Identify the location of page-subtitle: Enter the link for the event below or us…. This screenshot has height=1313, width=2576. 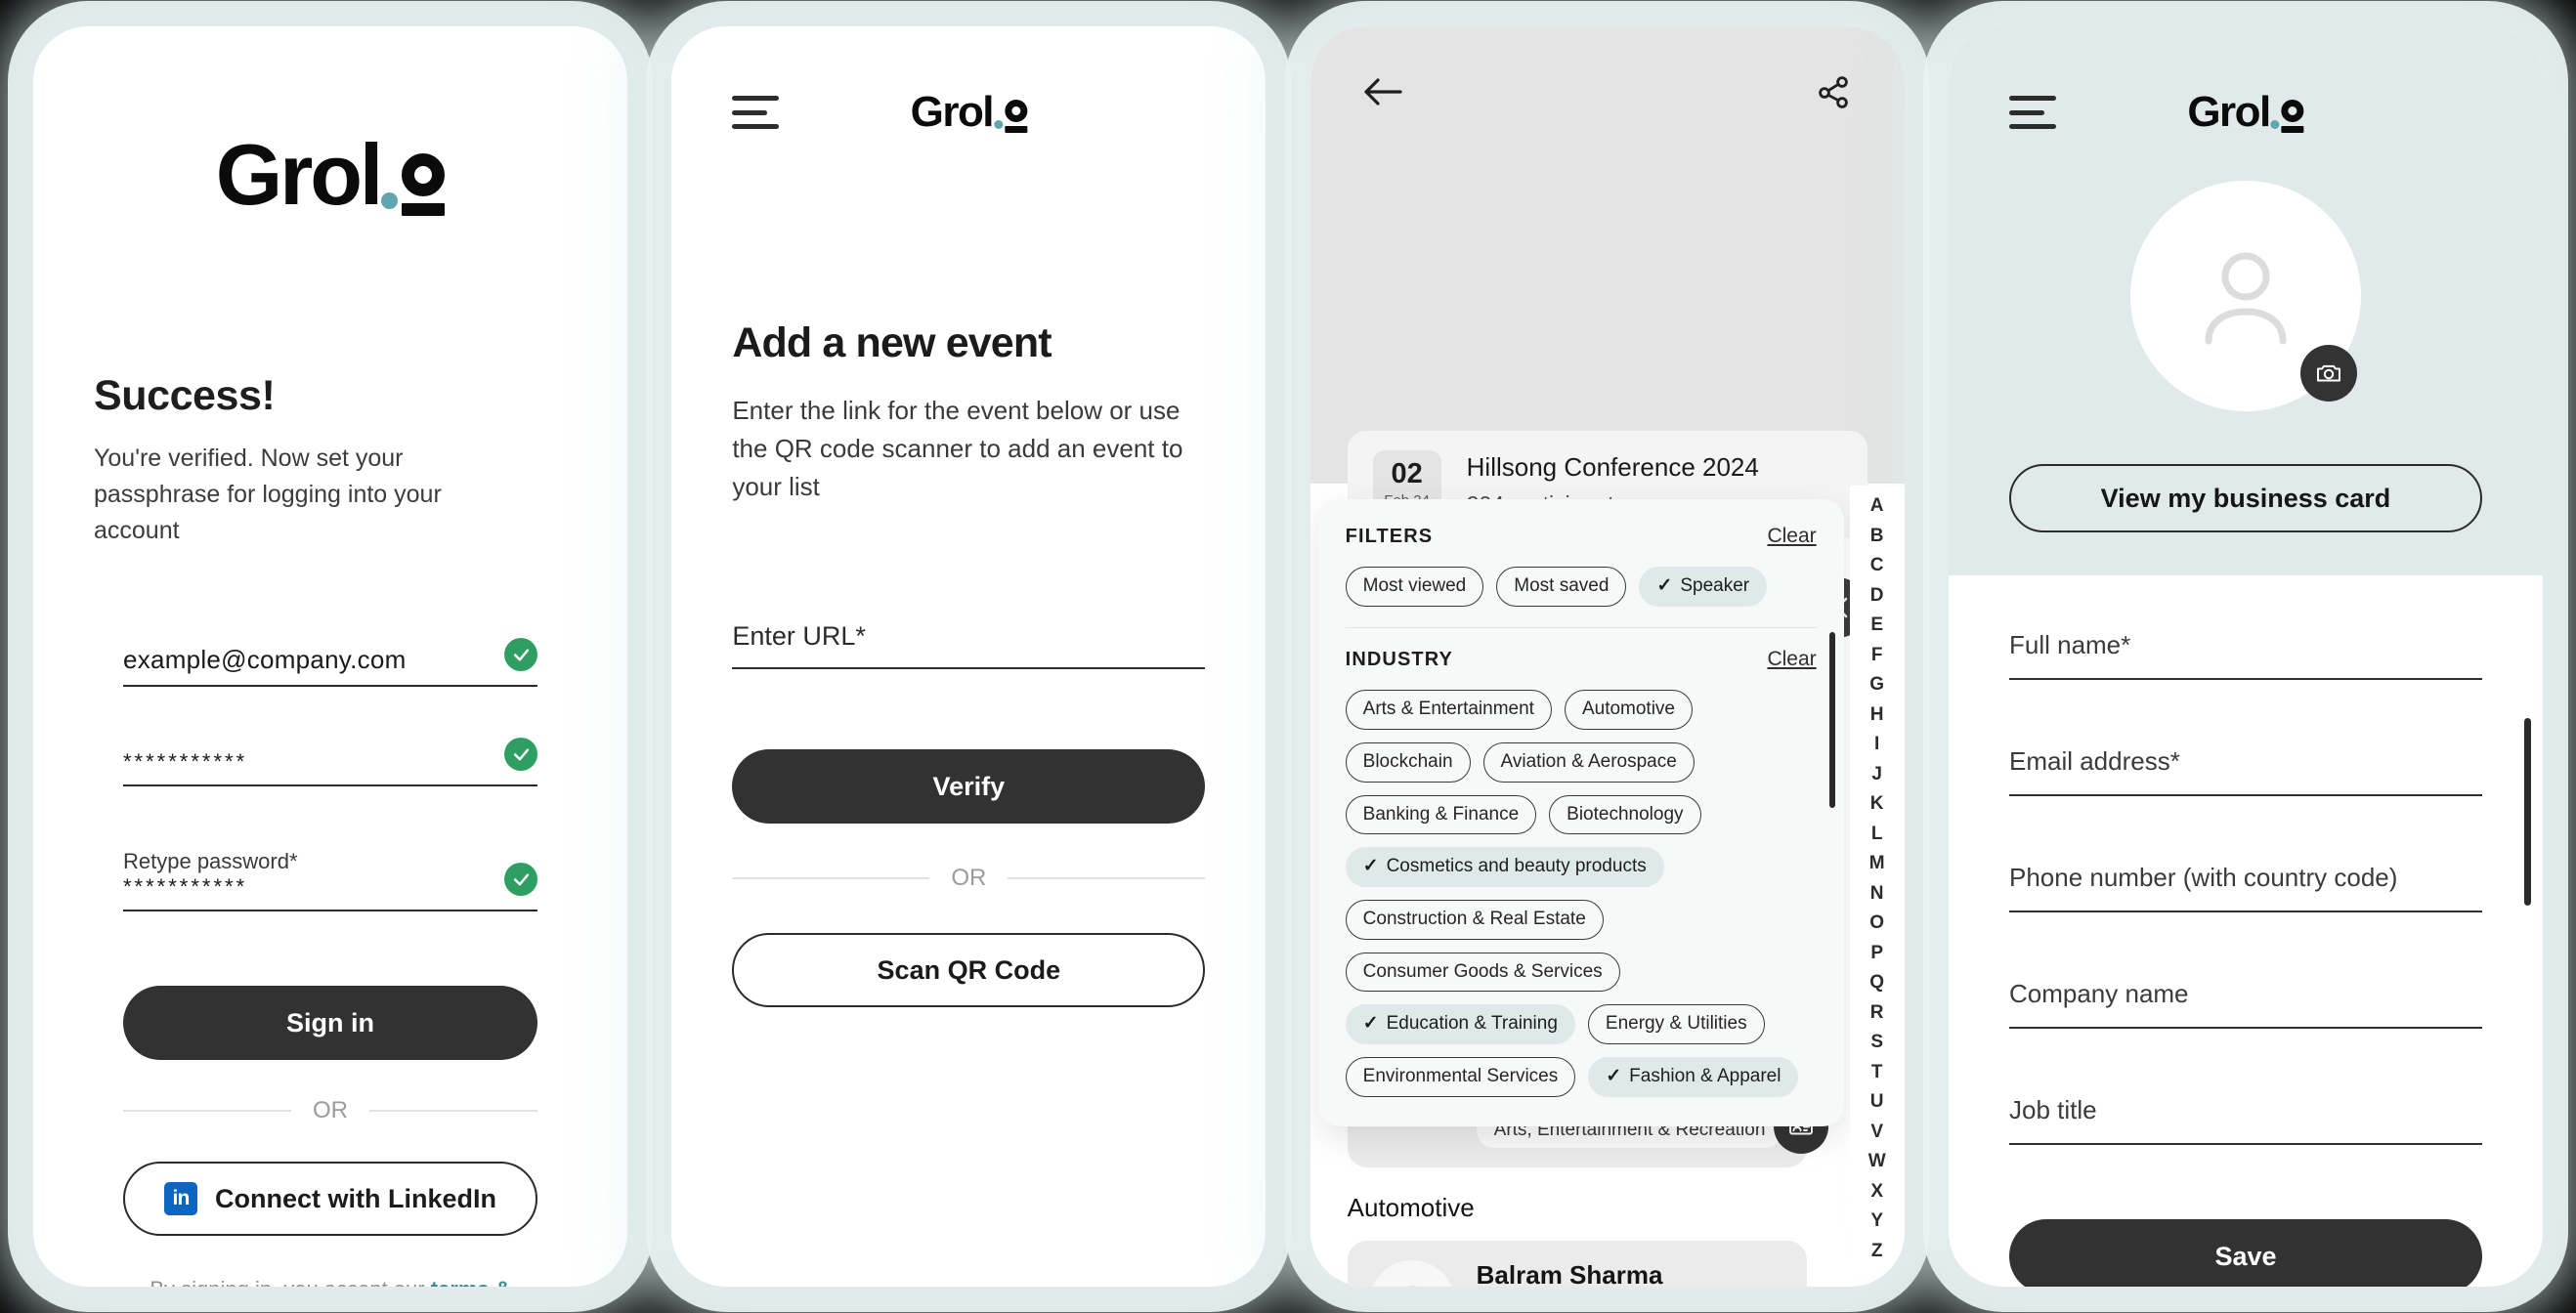
(958, 449).